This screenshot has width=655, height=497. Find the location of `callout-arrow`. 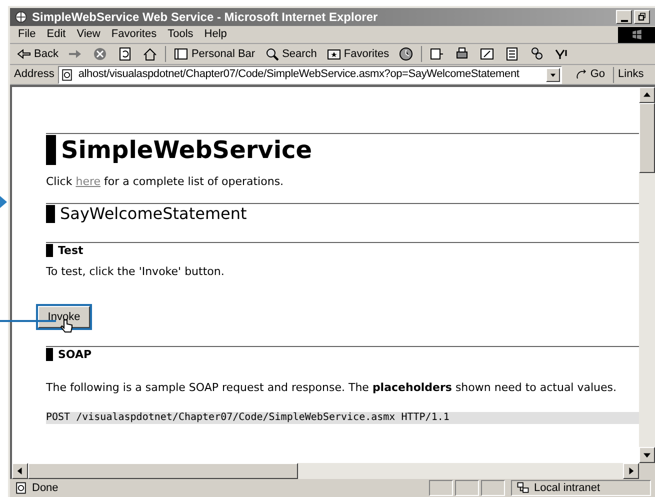

callout-arrow is located at coordinates (4, 202).